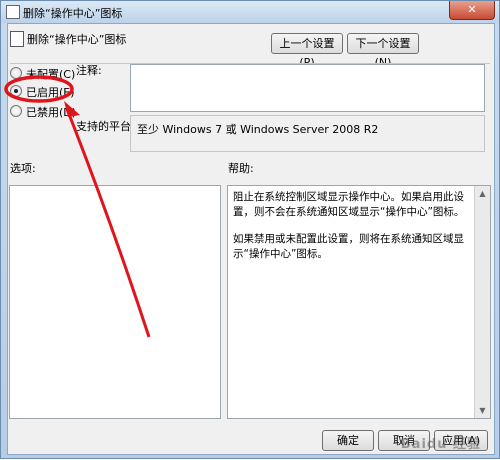  What do you see at coordinates (482, 302) in the screenshot?
I see `help-scrollbar: ▲ ▼` at bounding box center [482, 302].